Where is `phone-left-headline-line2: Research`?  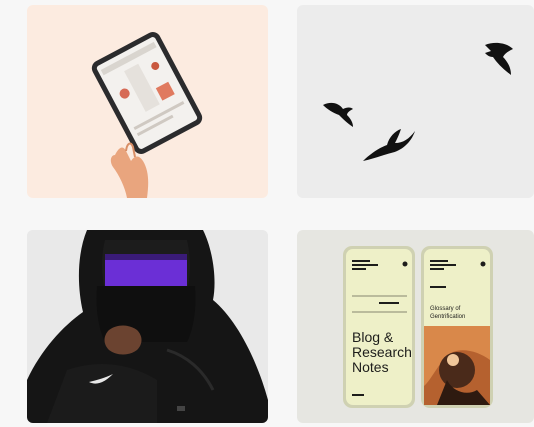
phone-left-headline-line2: Research is located at coordinates (382, 352).